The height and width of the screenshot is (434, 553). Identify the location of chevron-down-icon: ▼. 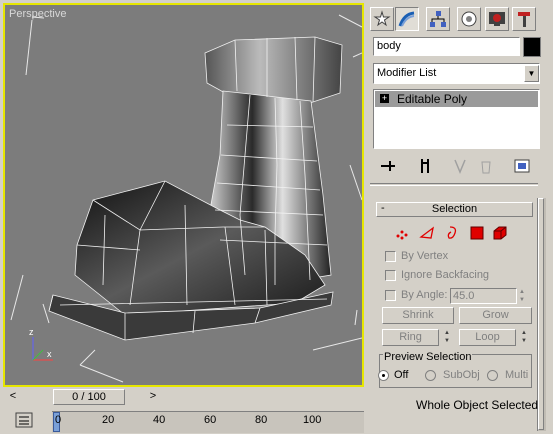
(531, 73).